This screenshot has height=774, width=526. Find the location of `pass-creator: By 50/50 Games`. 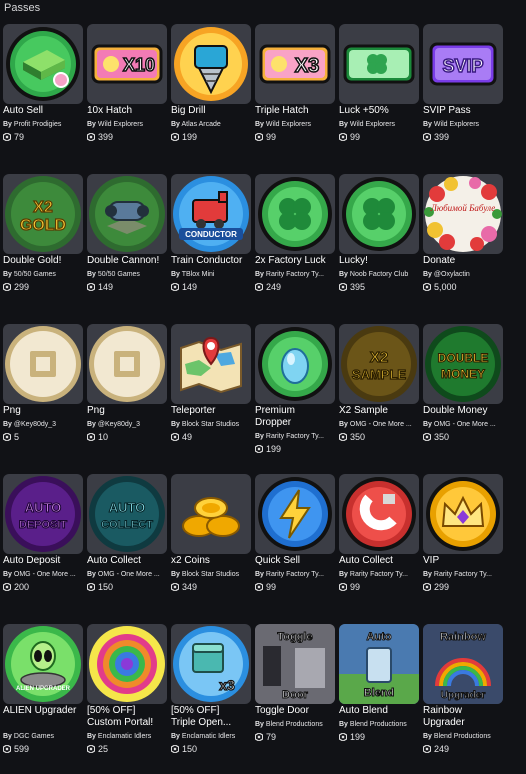

pass-creator: By 50/50 Games is located at coordinates (44, 274).